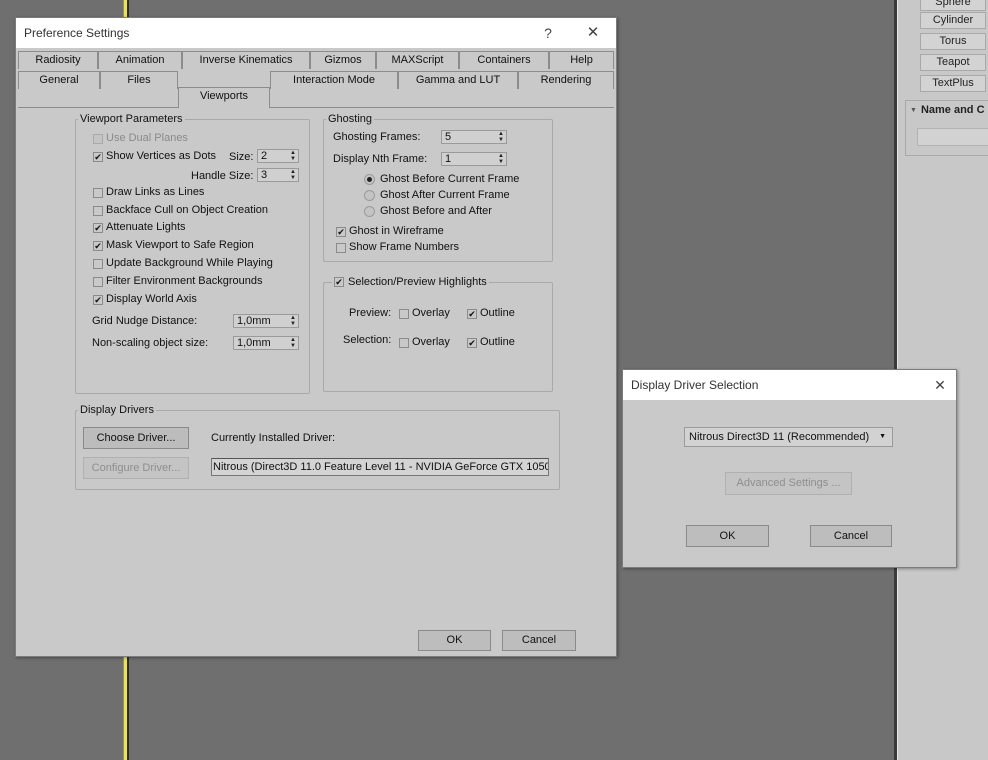 This screenshot has height=760, width=988. Describe the element at coordinates (504, 60) in the screenshot. I see `tab-containers: Containers` at that location.